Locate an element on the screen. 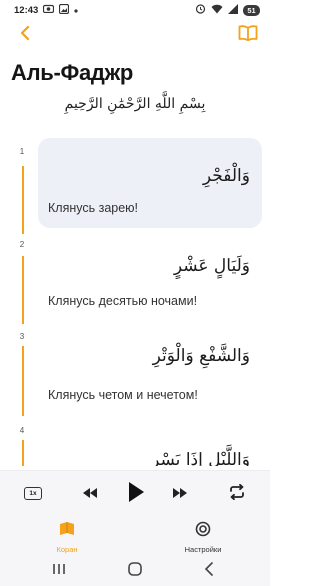 The image size is (320, 586). home-icon is located at coordinates (135, 571).